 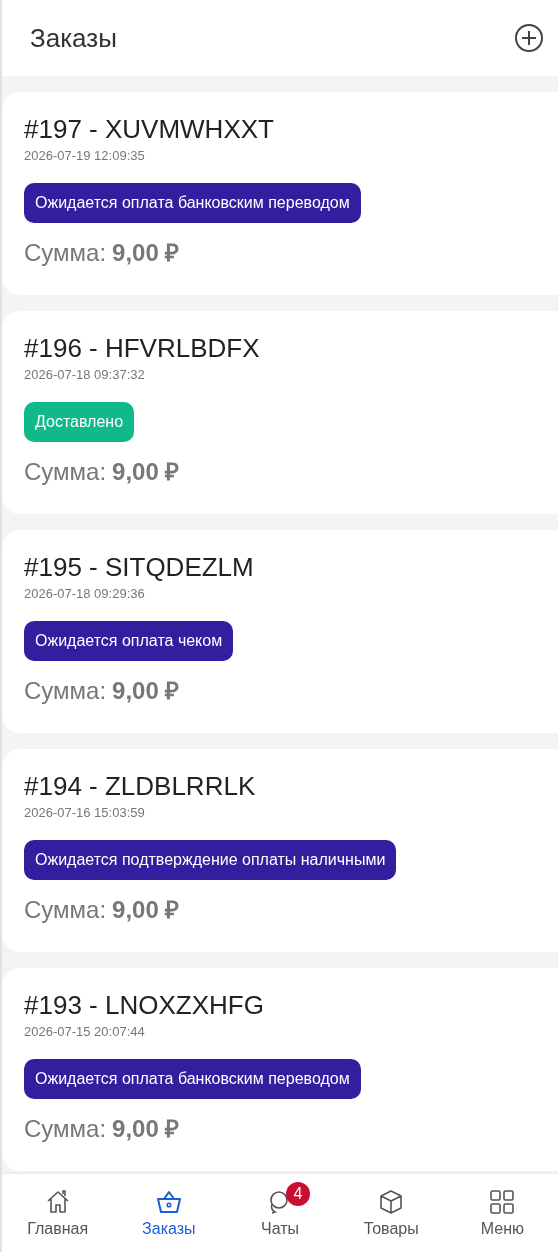 I want to click on order-date: 2026-07-16 15:03:59, so click(x=85, y=812).